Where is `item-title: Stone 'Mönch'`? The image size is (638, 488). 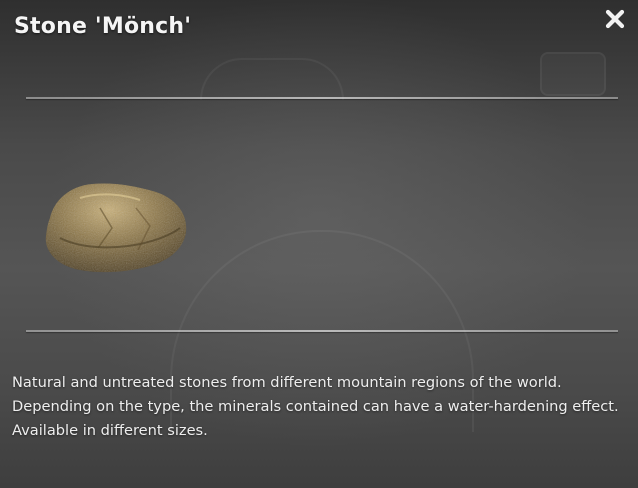 item-title: Stone 'Mönch' is located at coordinates (103, 26).